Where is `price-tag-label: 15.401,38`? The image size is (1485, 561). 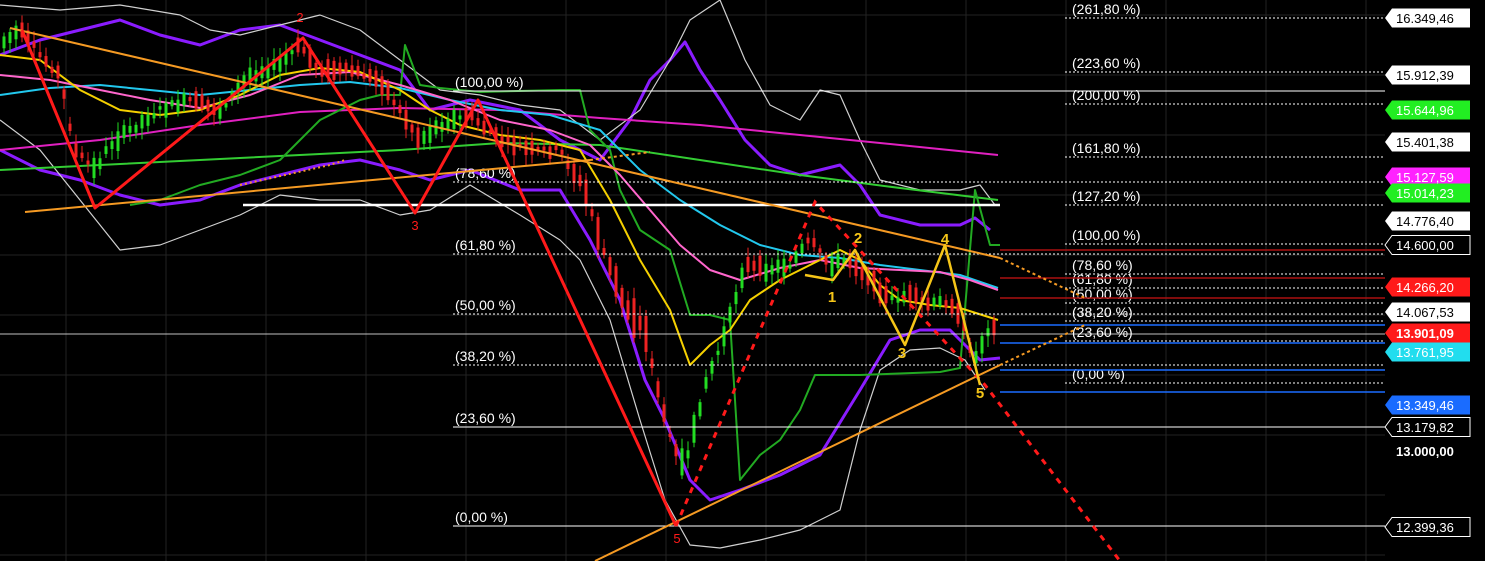
price-tag-label: 15.401,38 is located at coordinates (1425, 142).